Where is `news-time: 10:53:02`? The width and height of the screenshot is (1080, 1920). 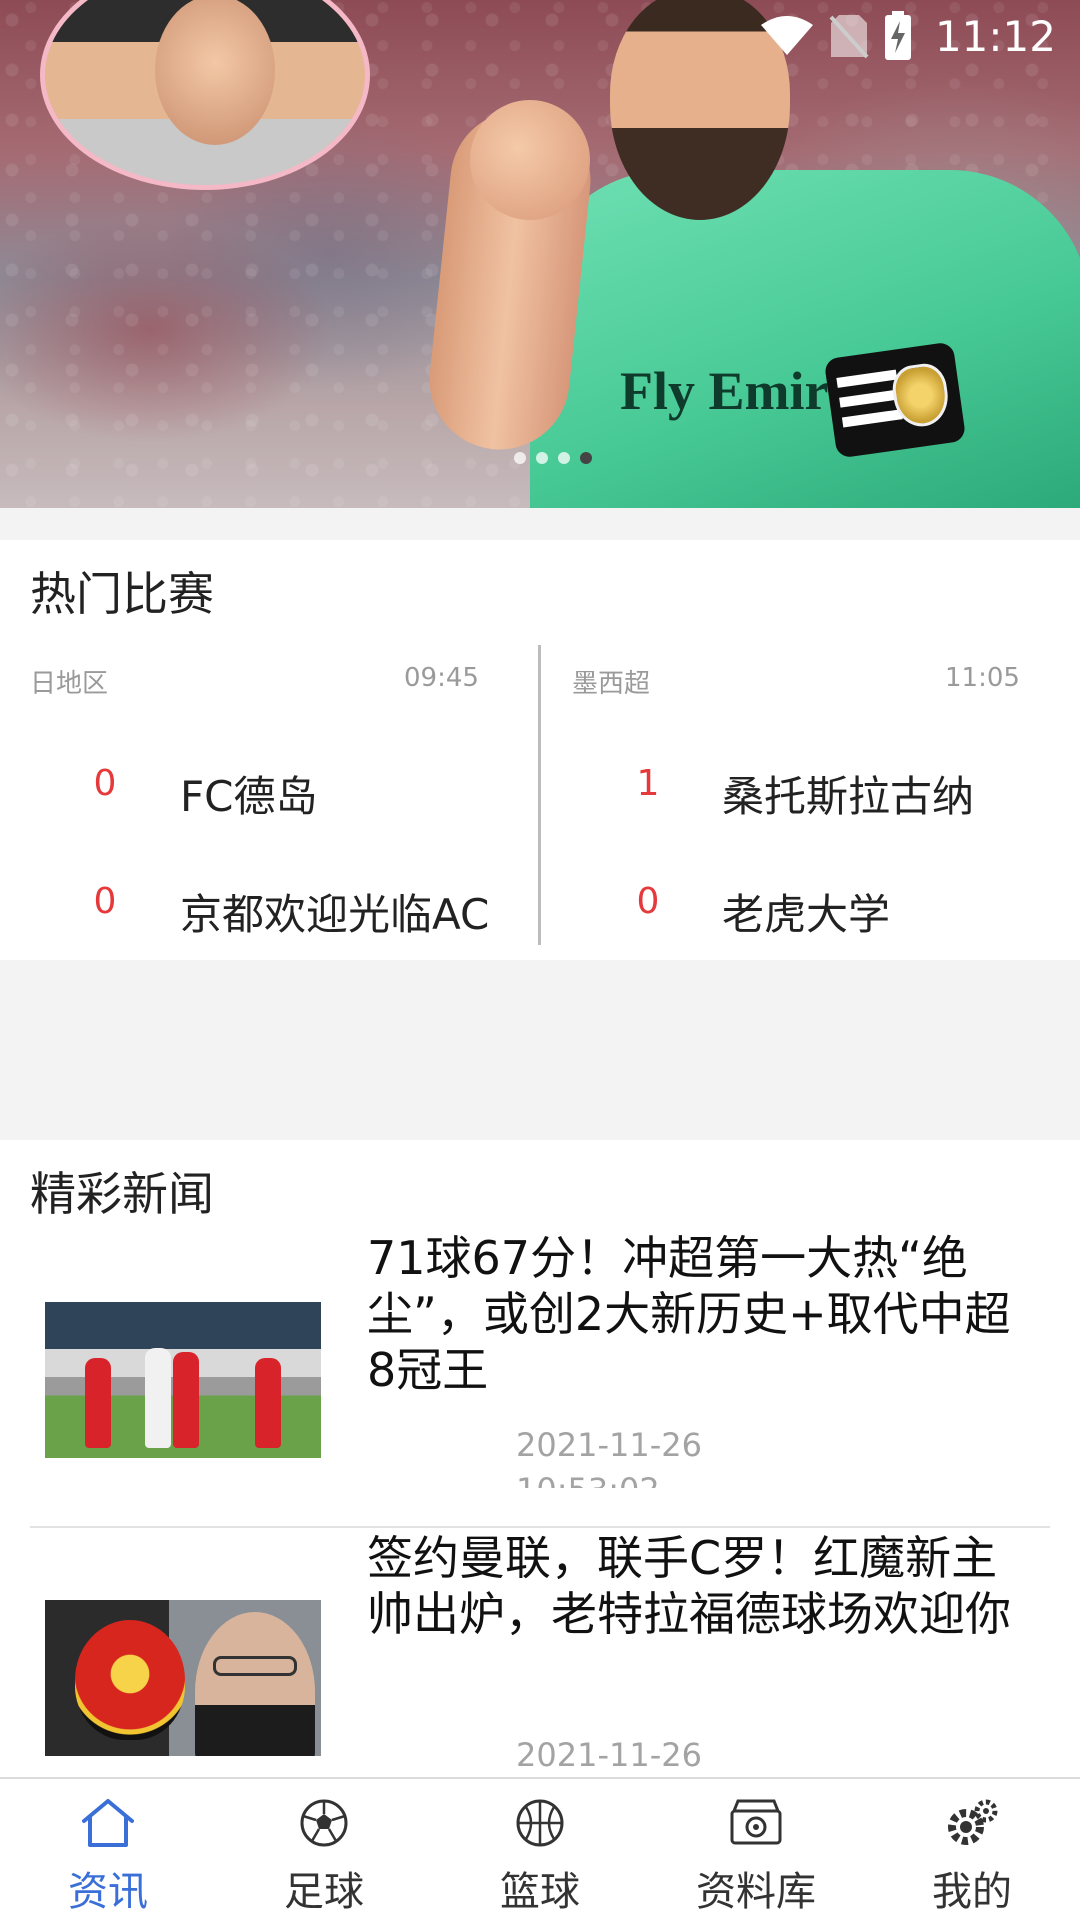
news-time: 10:53:02 is located at coordinates (588, 1479).